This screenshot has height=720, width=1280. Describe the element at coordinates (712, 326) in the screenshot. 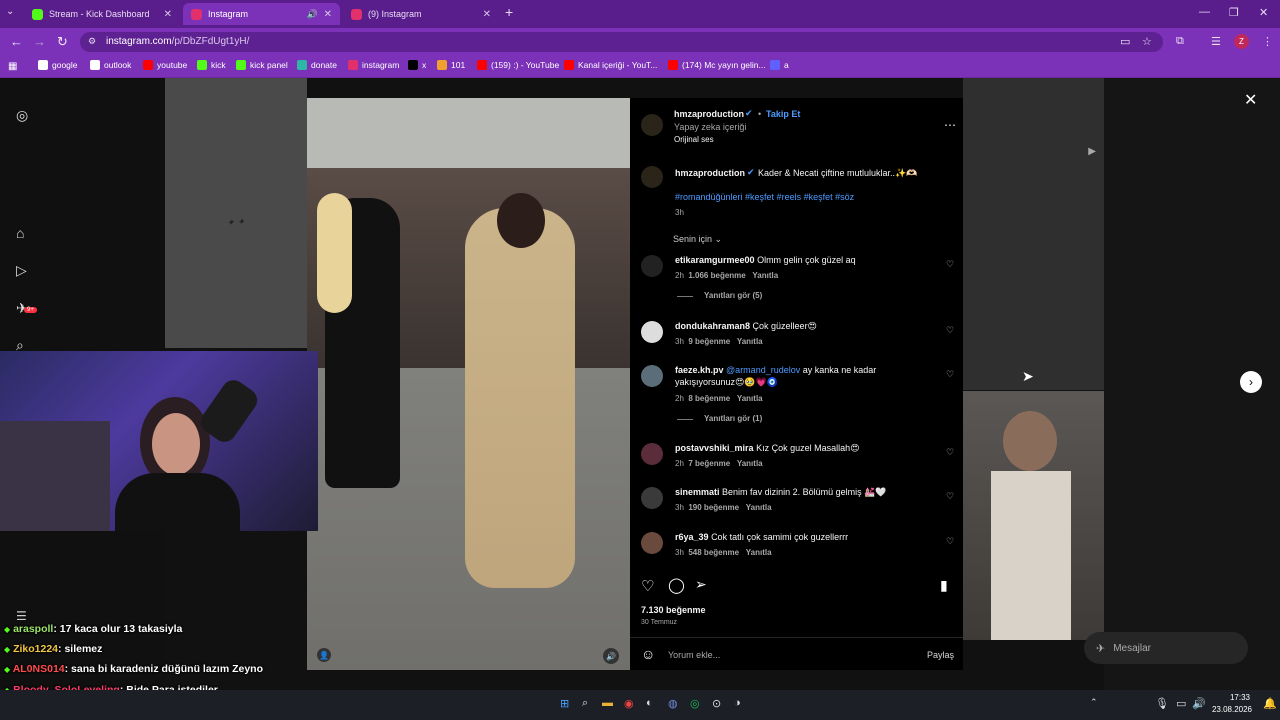

I see `comment-username: dondukahraman8` at that location.